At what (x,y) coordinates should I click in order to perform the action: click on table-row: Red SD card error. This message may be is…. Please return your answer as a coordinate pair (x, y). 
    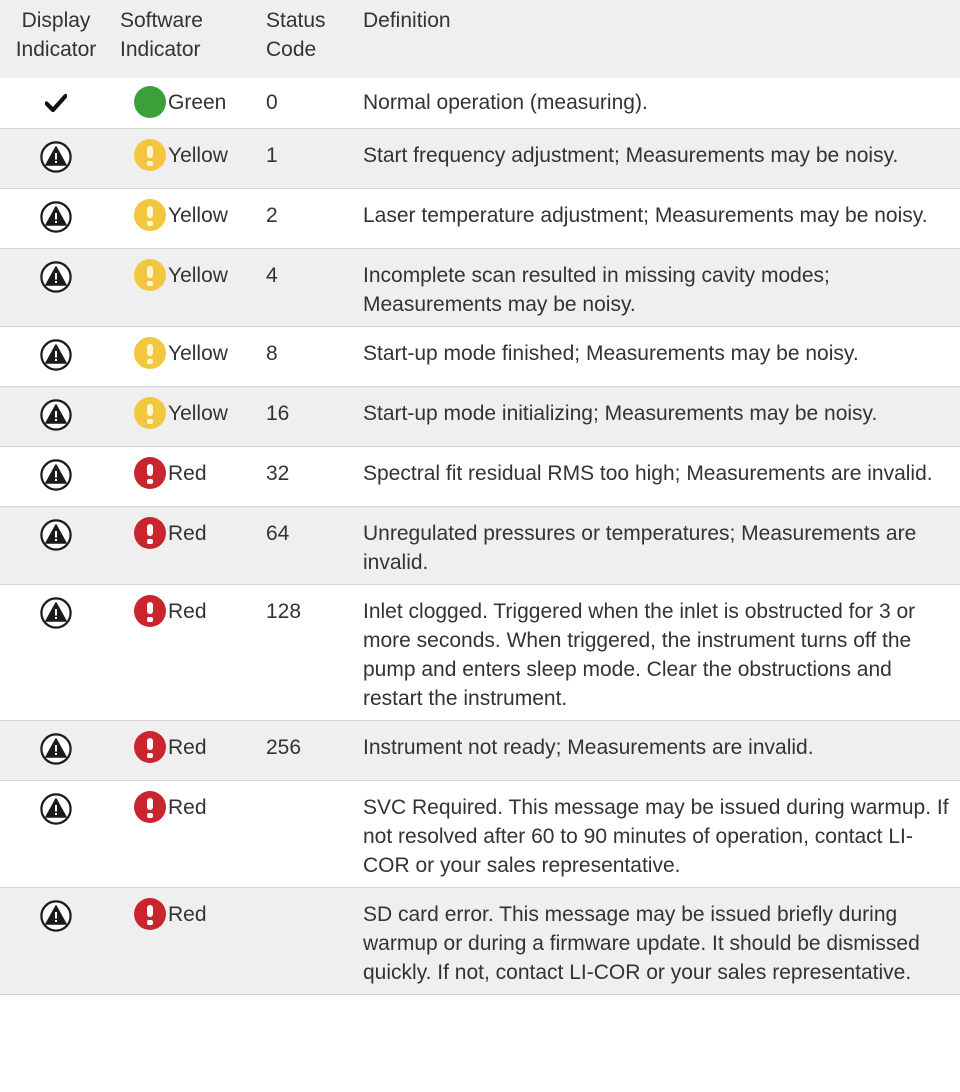
    Looking at the image, I should click on (480, 941).